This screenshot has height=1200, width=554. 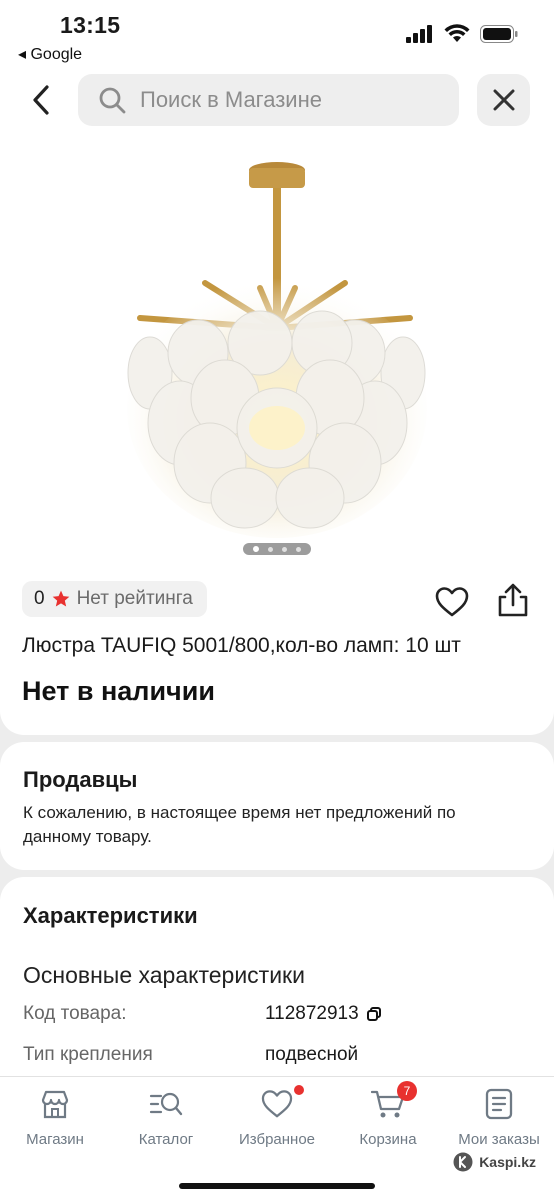 What do you see at coordinates (39, 598) in the screenshot?
I see `rating-count: 0` at bounding box center [39, 598].